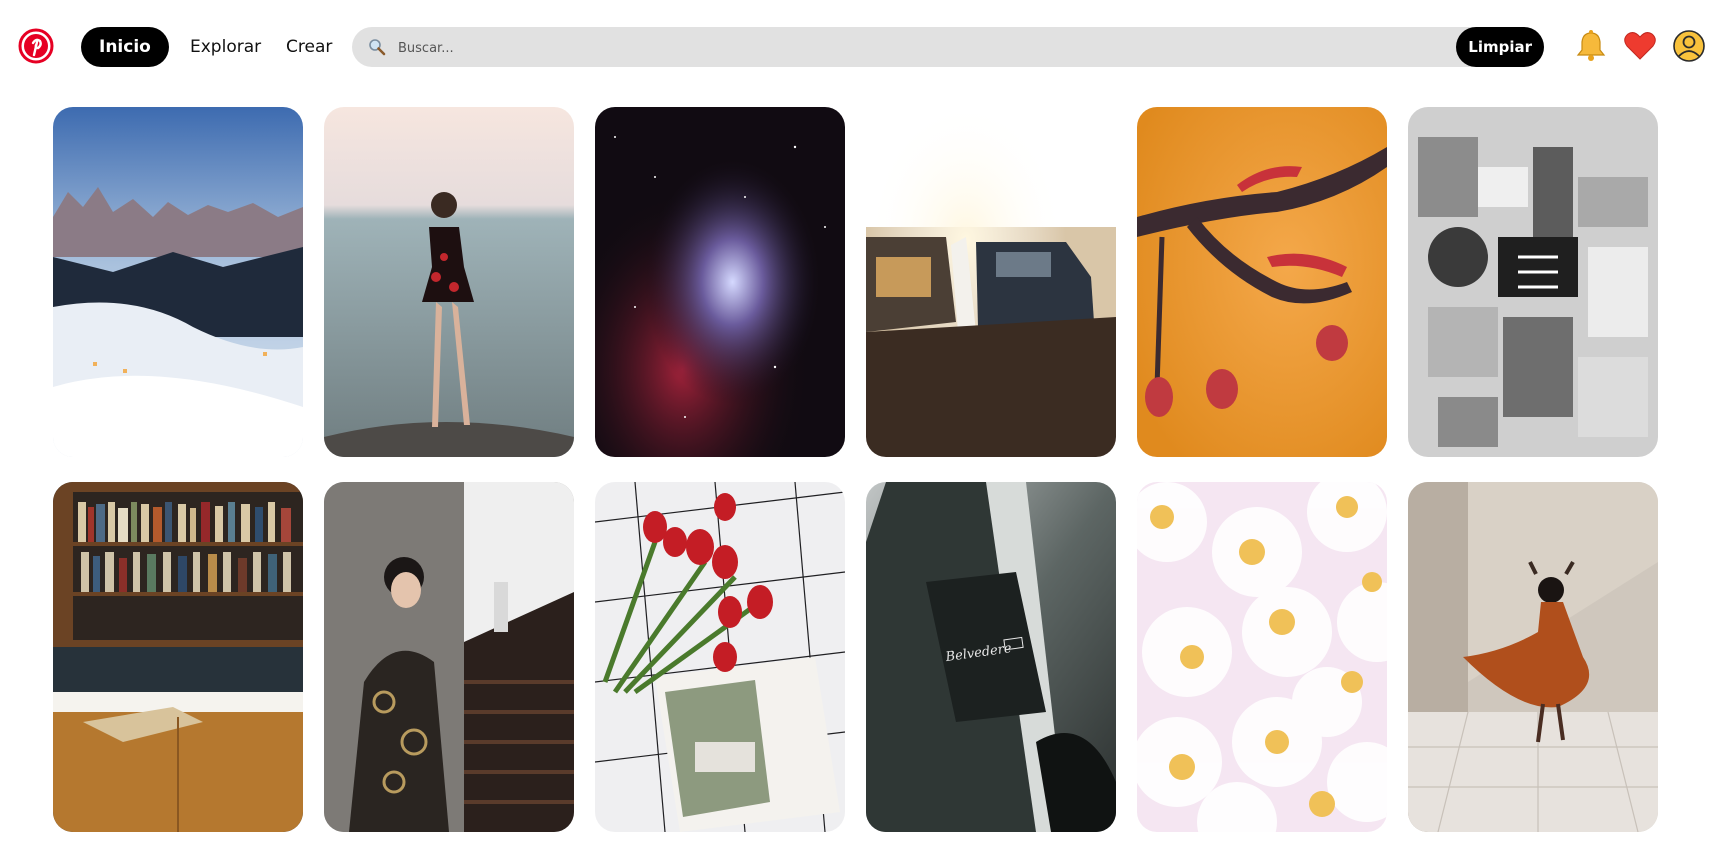  Describe the element at coordinates (309, 47) in the screenshot. I see `nav-crear: Crear` at that location.